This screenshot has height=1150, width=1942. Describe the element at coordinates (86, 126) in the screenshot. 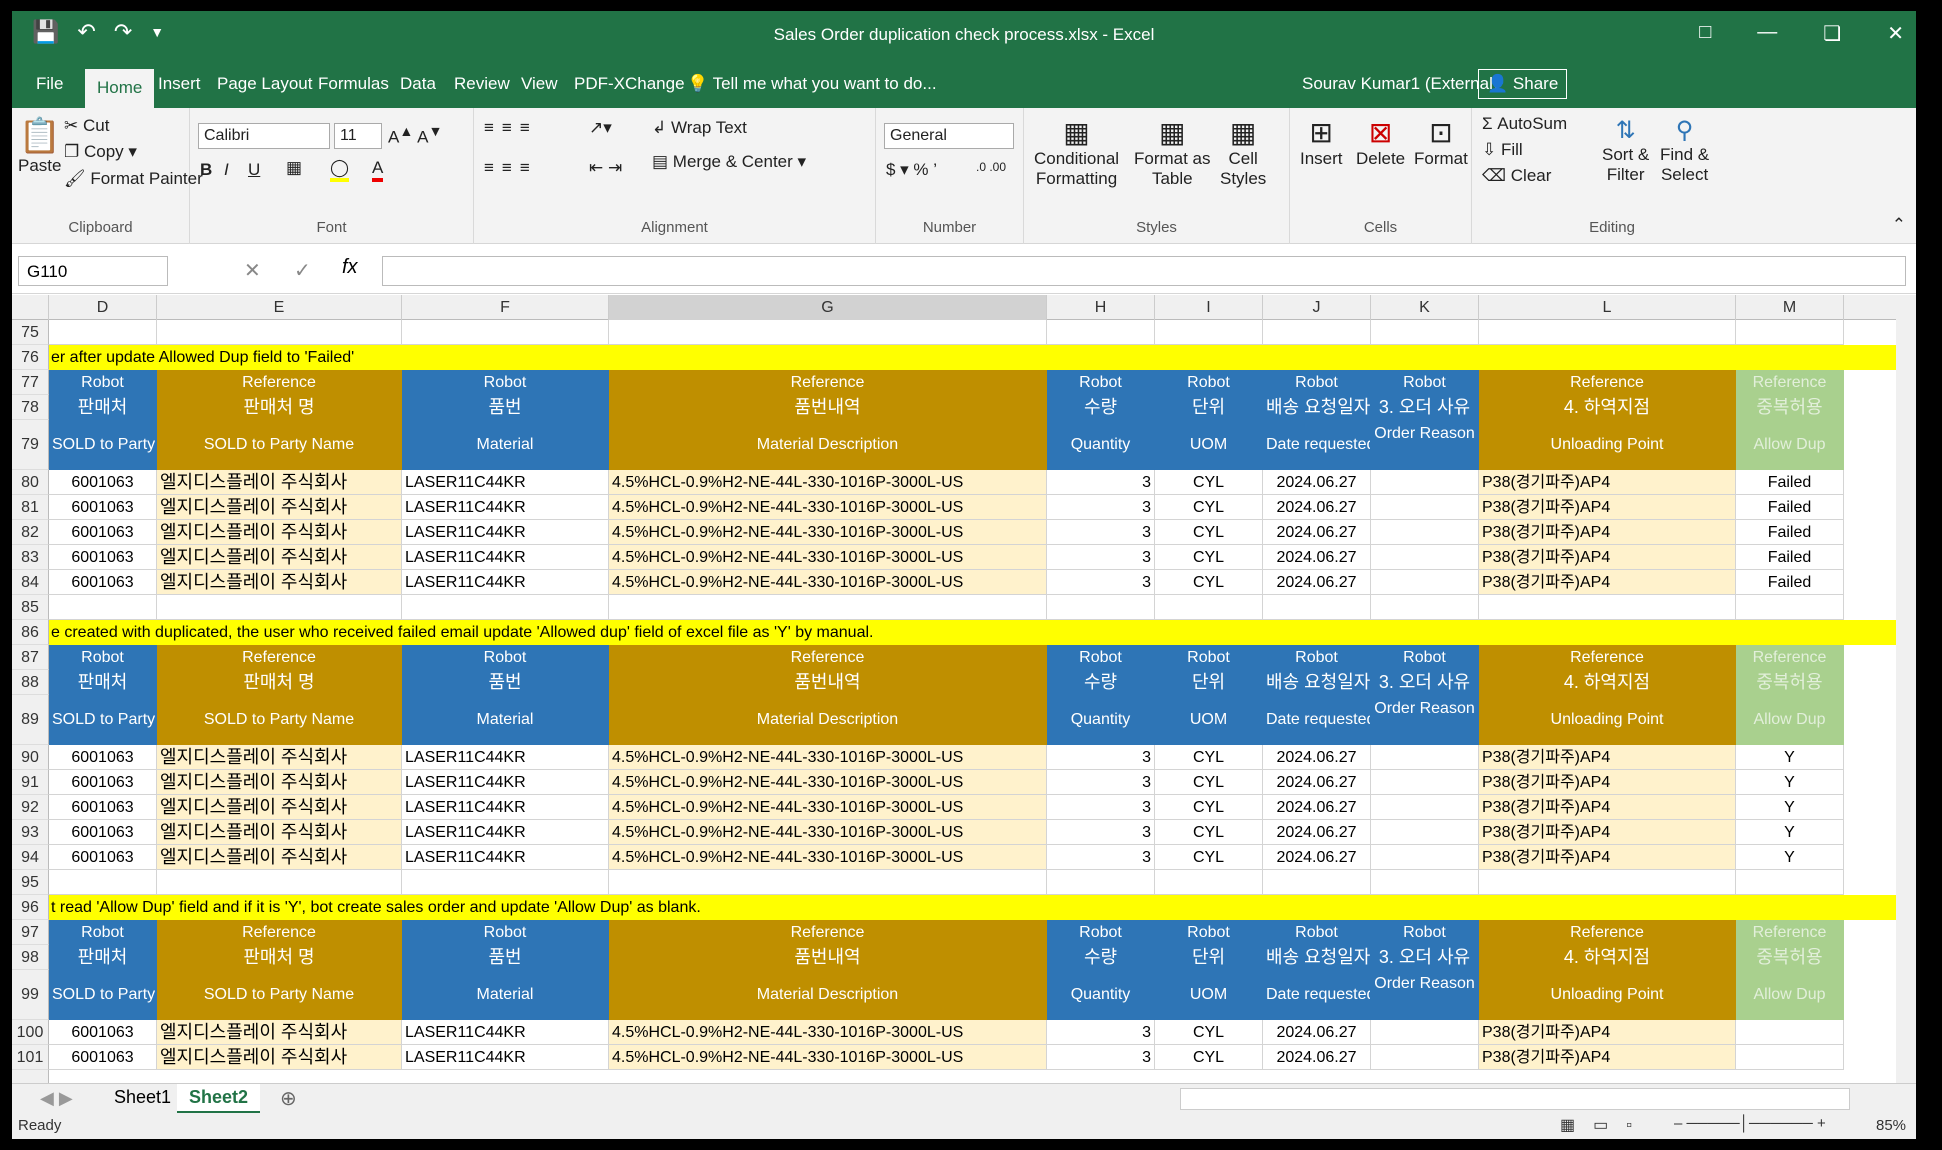

I see `cut-button: ✂ Cut` at that location.